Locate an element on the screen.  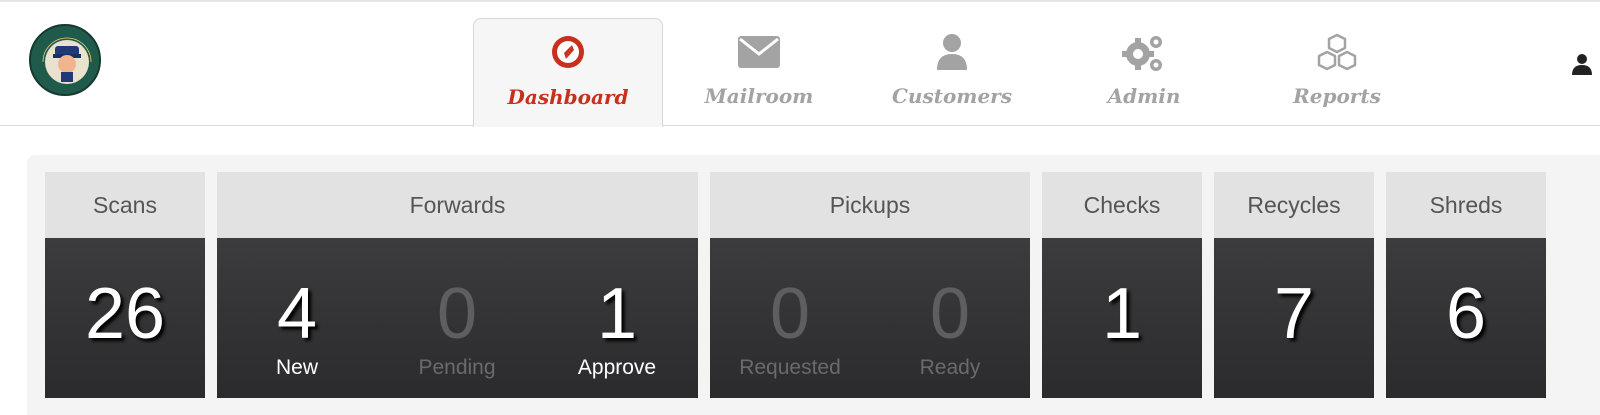
forwards-approve-count: 1 is located at coordinates (617, 314).